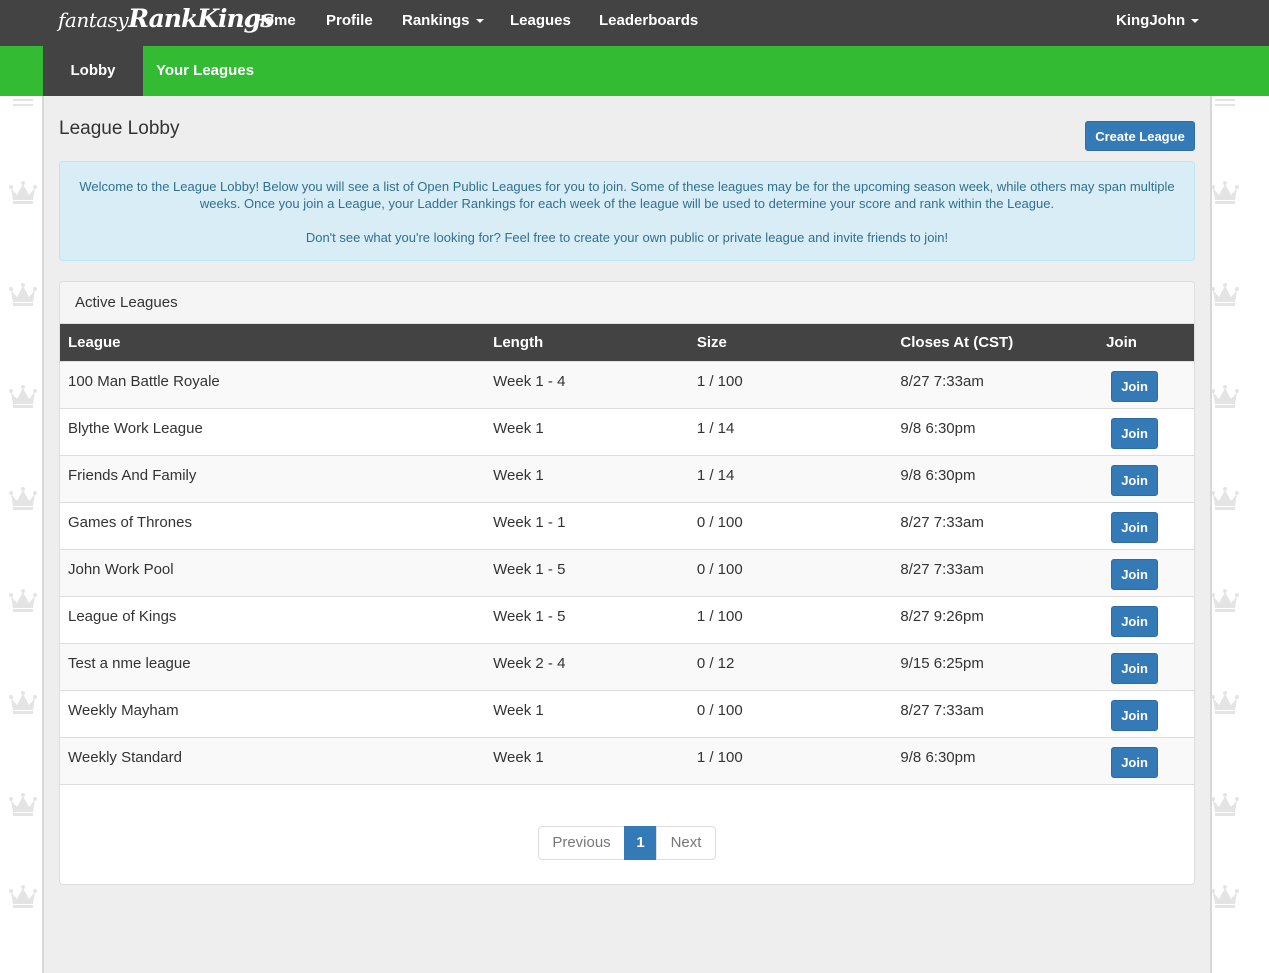 Image resolution: width=1269 pixels, height=973 pixels. I want to click on tab-your-leagues: Your Leagues, so click(205, 71).